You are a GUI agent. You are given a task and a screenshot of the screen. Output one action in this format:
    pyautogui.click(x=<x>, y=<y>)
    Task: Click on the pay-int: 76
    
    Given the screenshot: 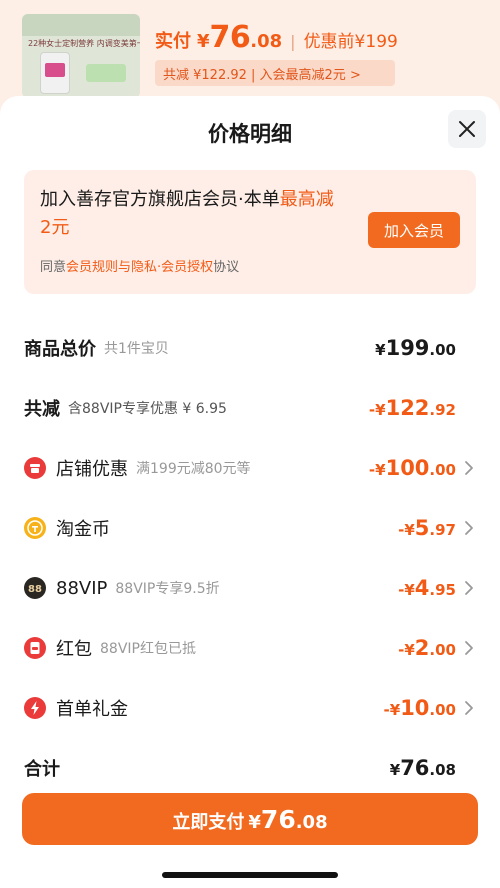 What is the action you would take?
    pyautogui.click(x=278, y=819)
    